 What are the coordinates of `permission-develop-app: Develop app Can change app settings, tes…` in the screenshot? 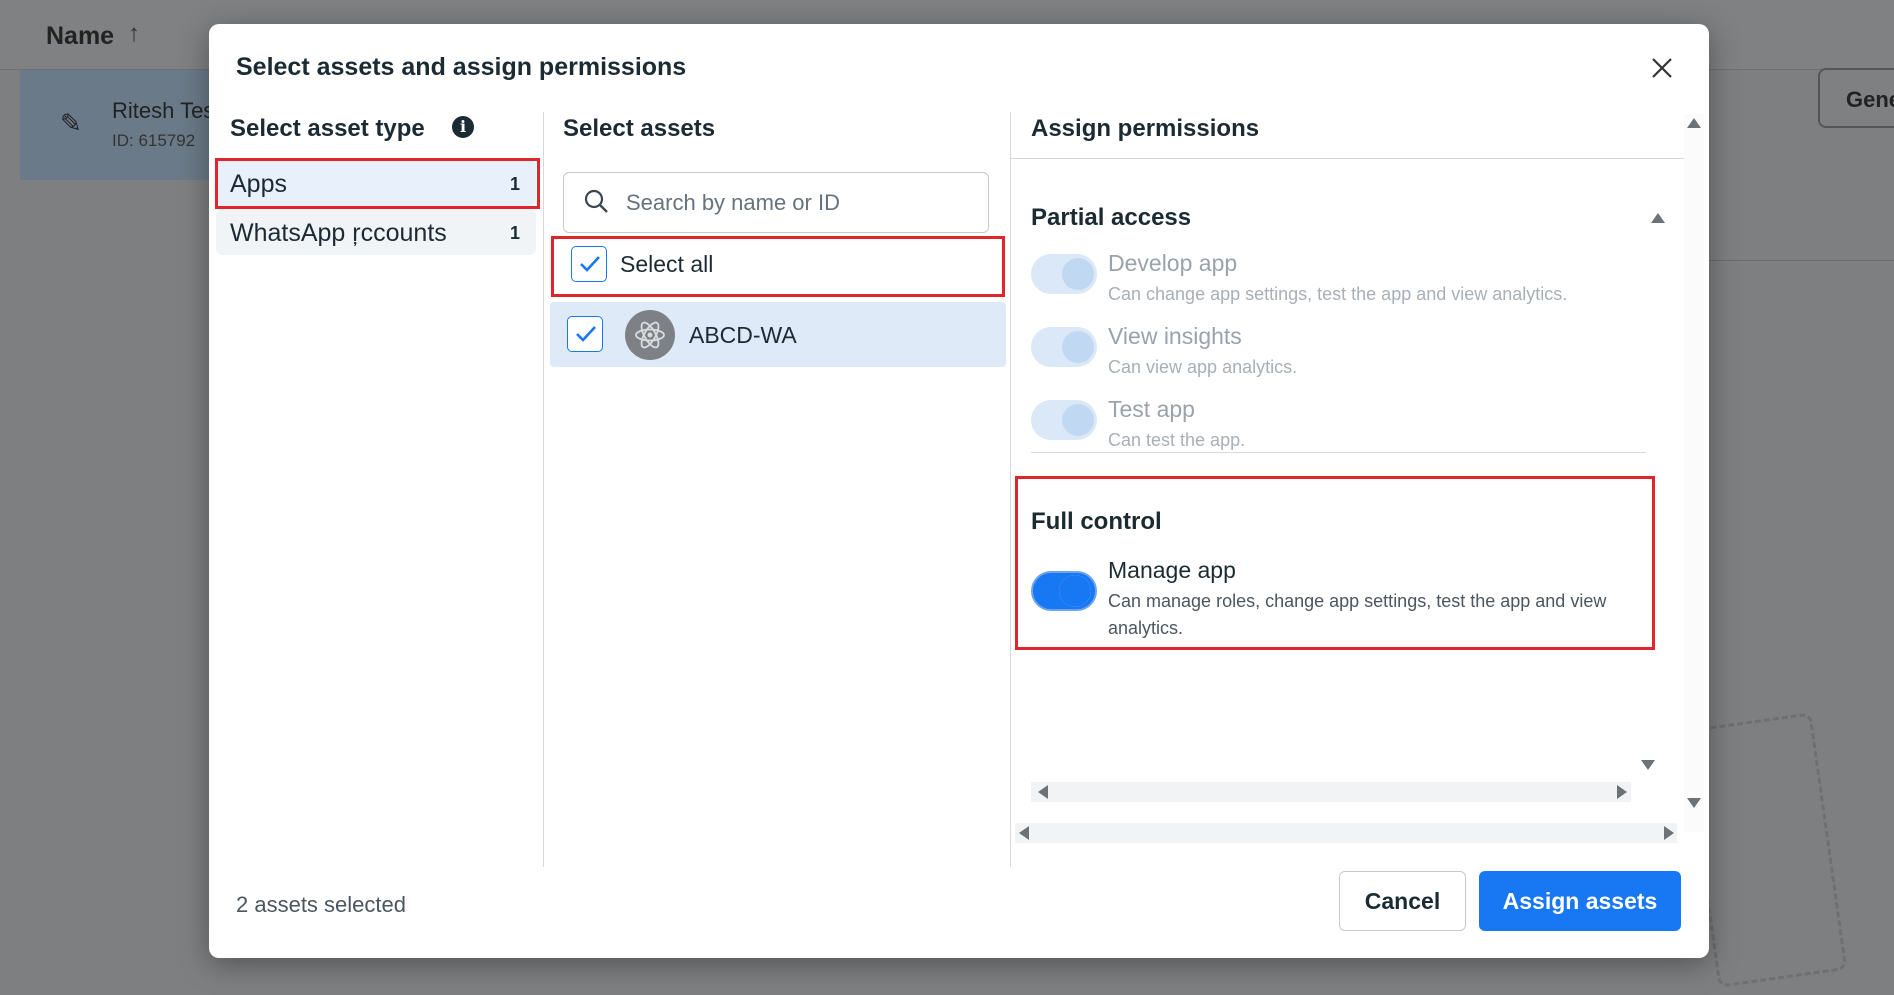 It's located at (1311, 284).